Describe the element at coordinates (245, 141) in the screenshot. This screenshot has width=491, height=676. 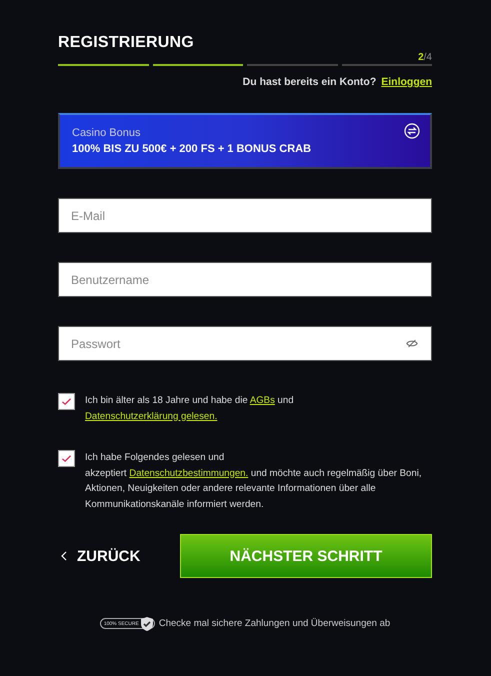
I see `bonus-card: Casino Bonus 100% BIS ZU 500€ + 200 FS + 1 BONUS CRAB` at that location.